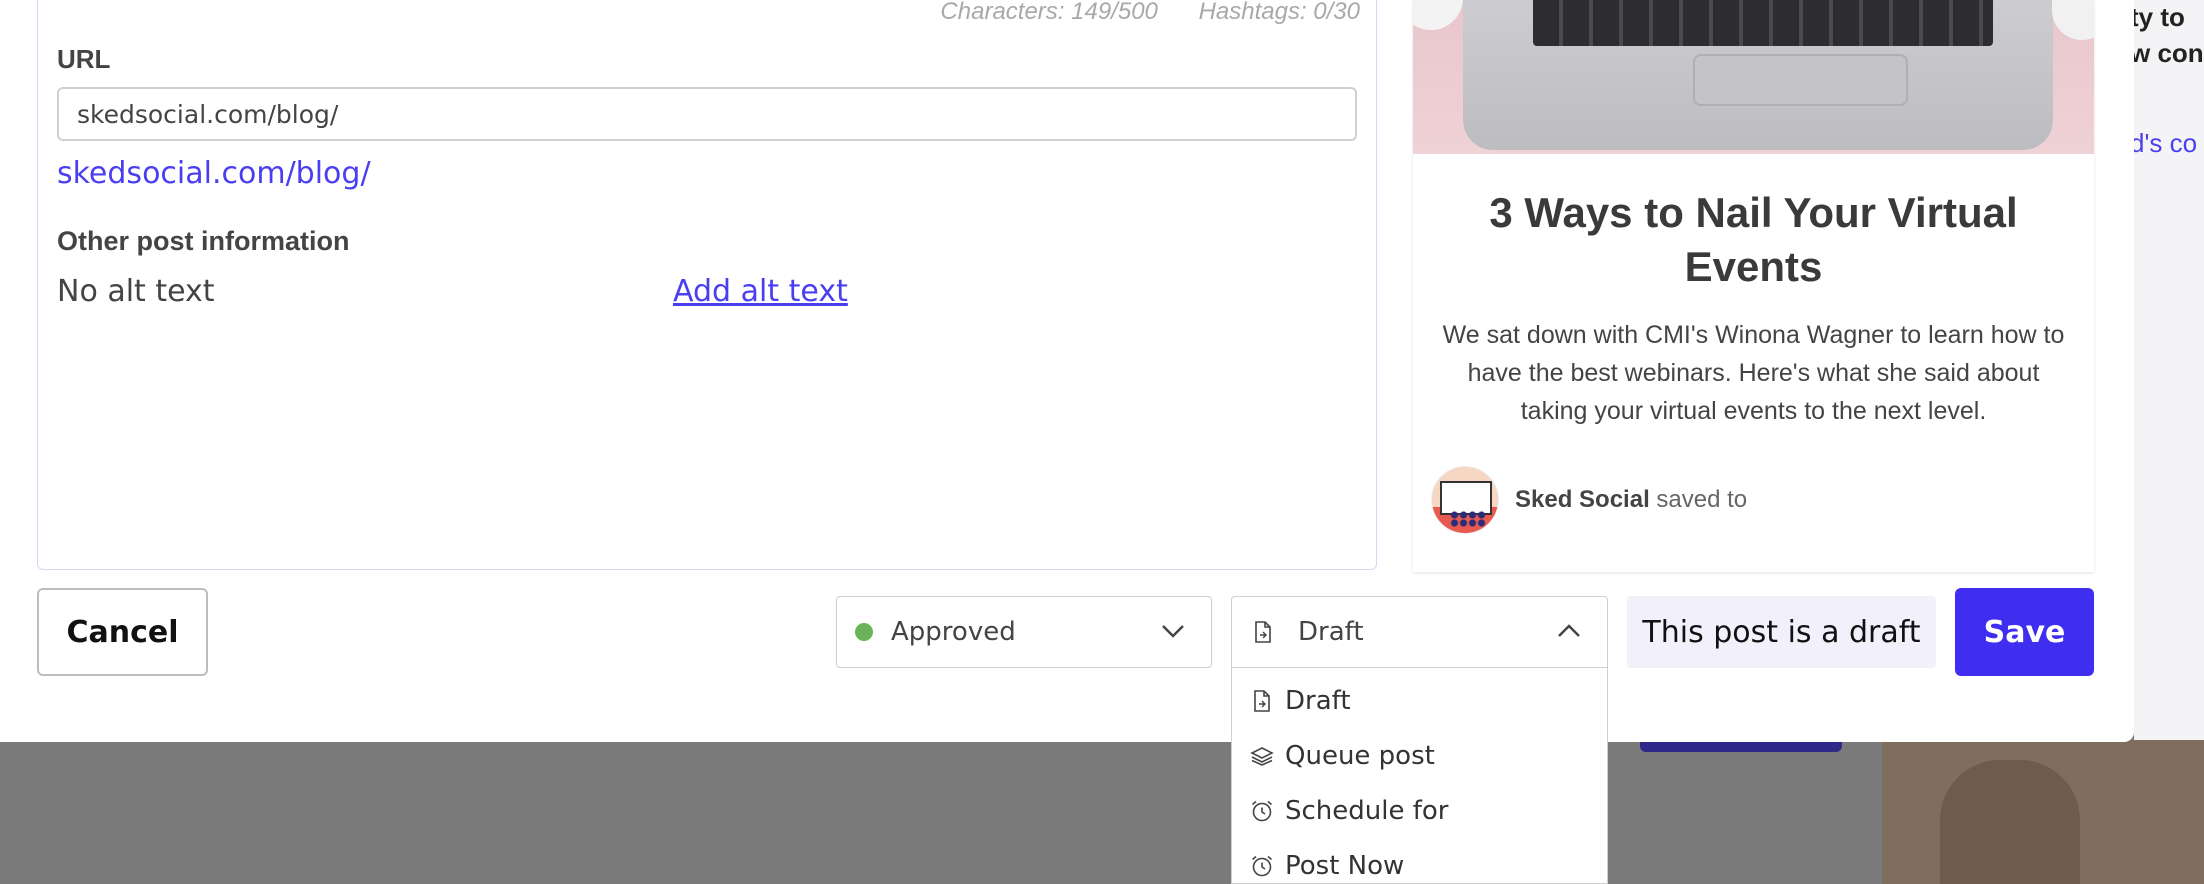 The width and height of the screenshot is (2204, 884). Describe the element at coordinates (864, 632) in the screenshot. I see `status-dot-icon` at that location.